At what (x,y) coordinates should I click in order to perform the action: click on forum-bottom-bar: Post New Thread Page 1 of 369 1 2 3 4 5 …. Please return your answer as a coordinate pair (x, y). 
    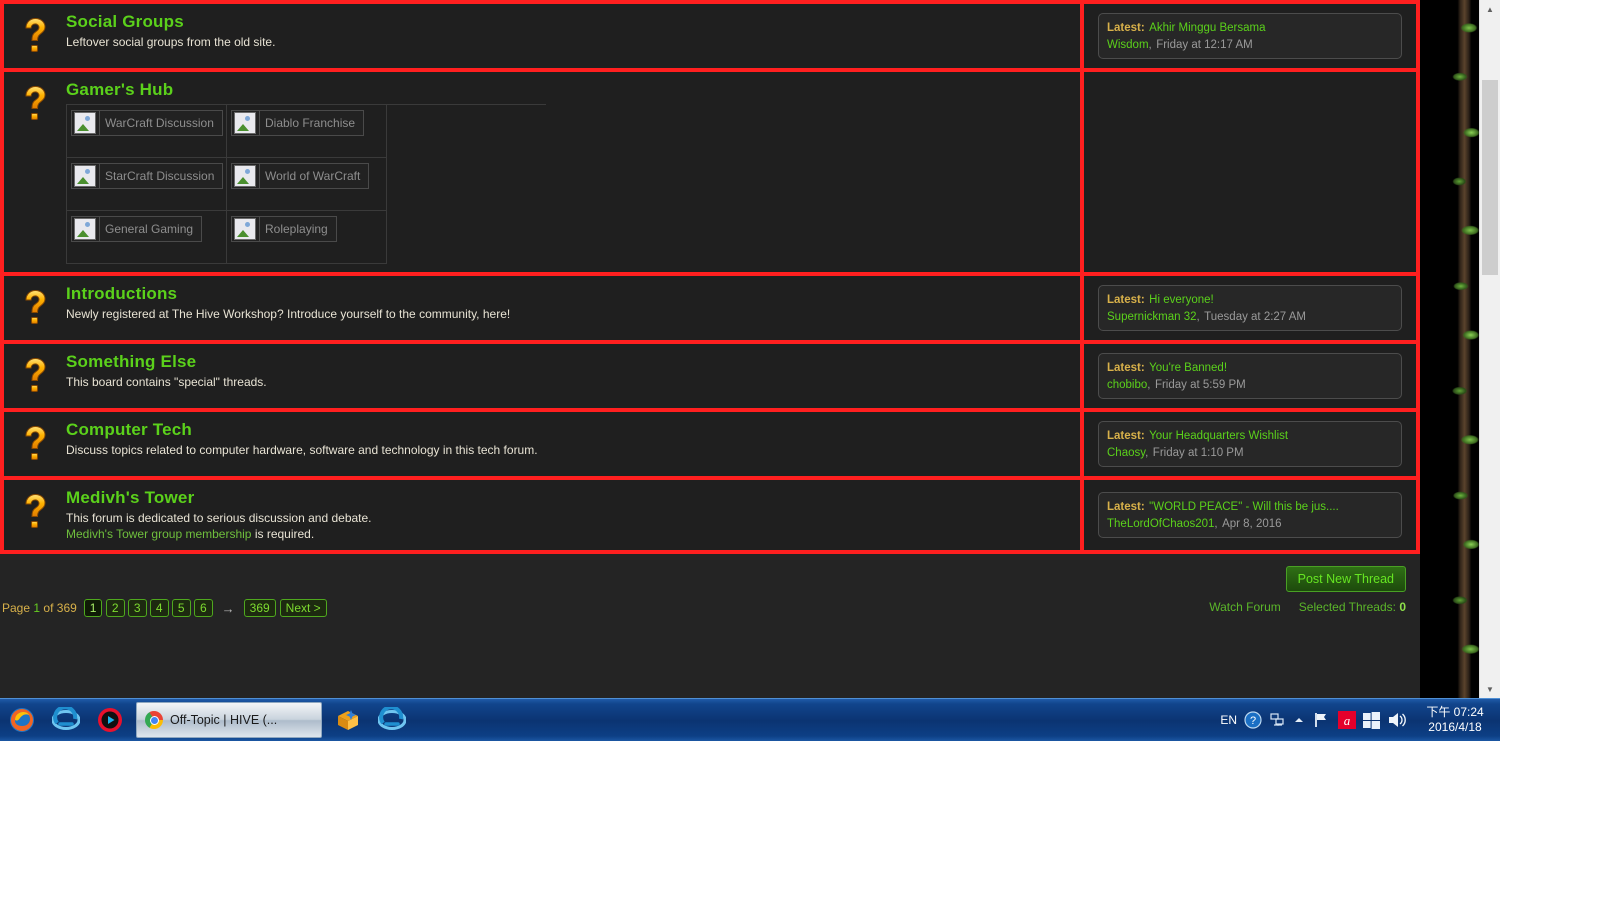
    Looking at the image, I should click on (710, 600).